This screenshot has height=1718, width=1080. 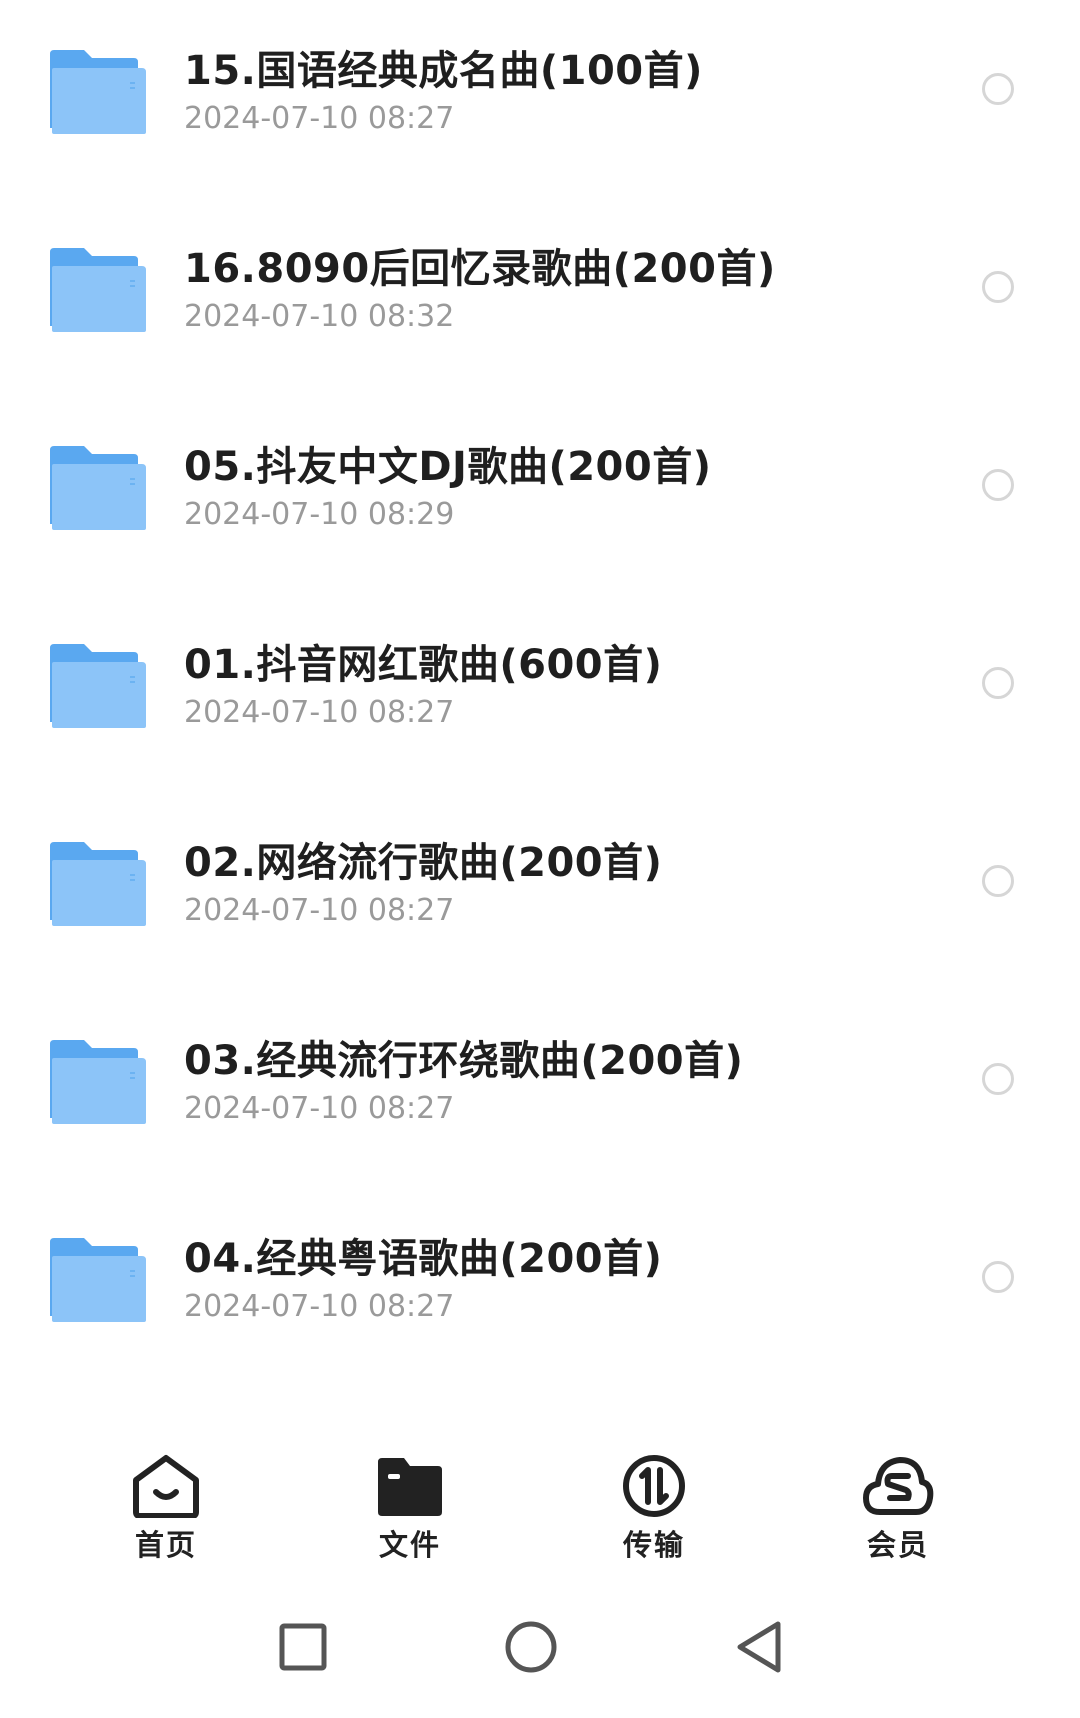 What do you see at coordinates (540, 1287) in the screenshot?
I see `folder-row: 04.经典粤语歌曲(200首) 2024-07-10 08:27` at bounding box center [540, 1287].